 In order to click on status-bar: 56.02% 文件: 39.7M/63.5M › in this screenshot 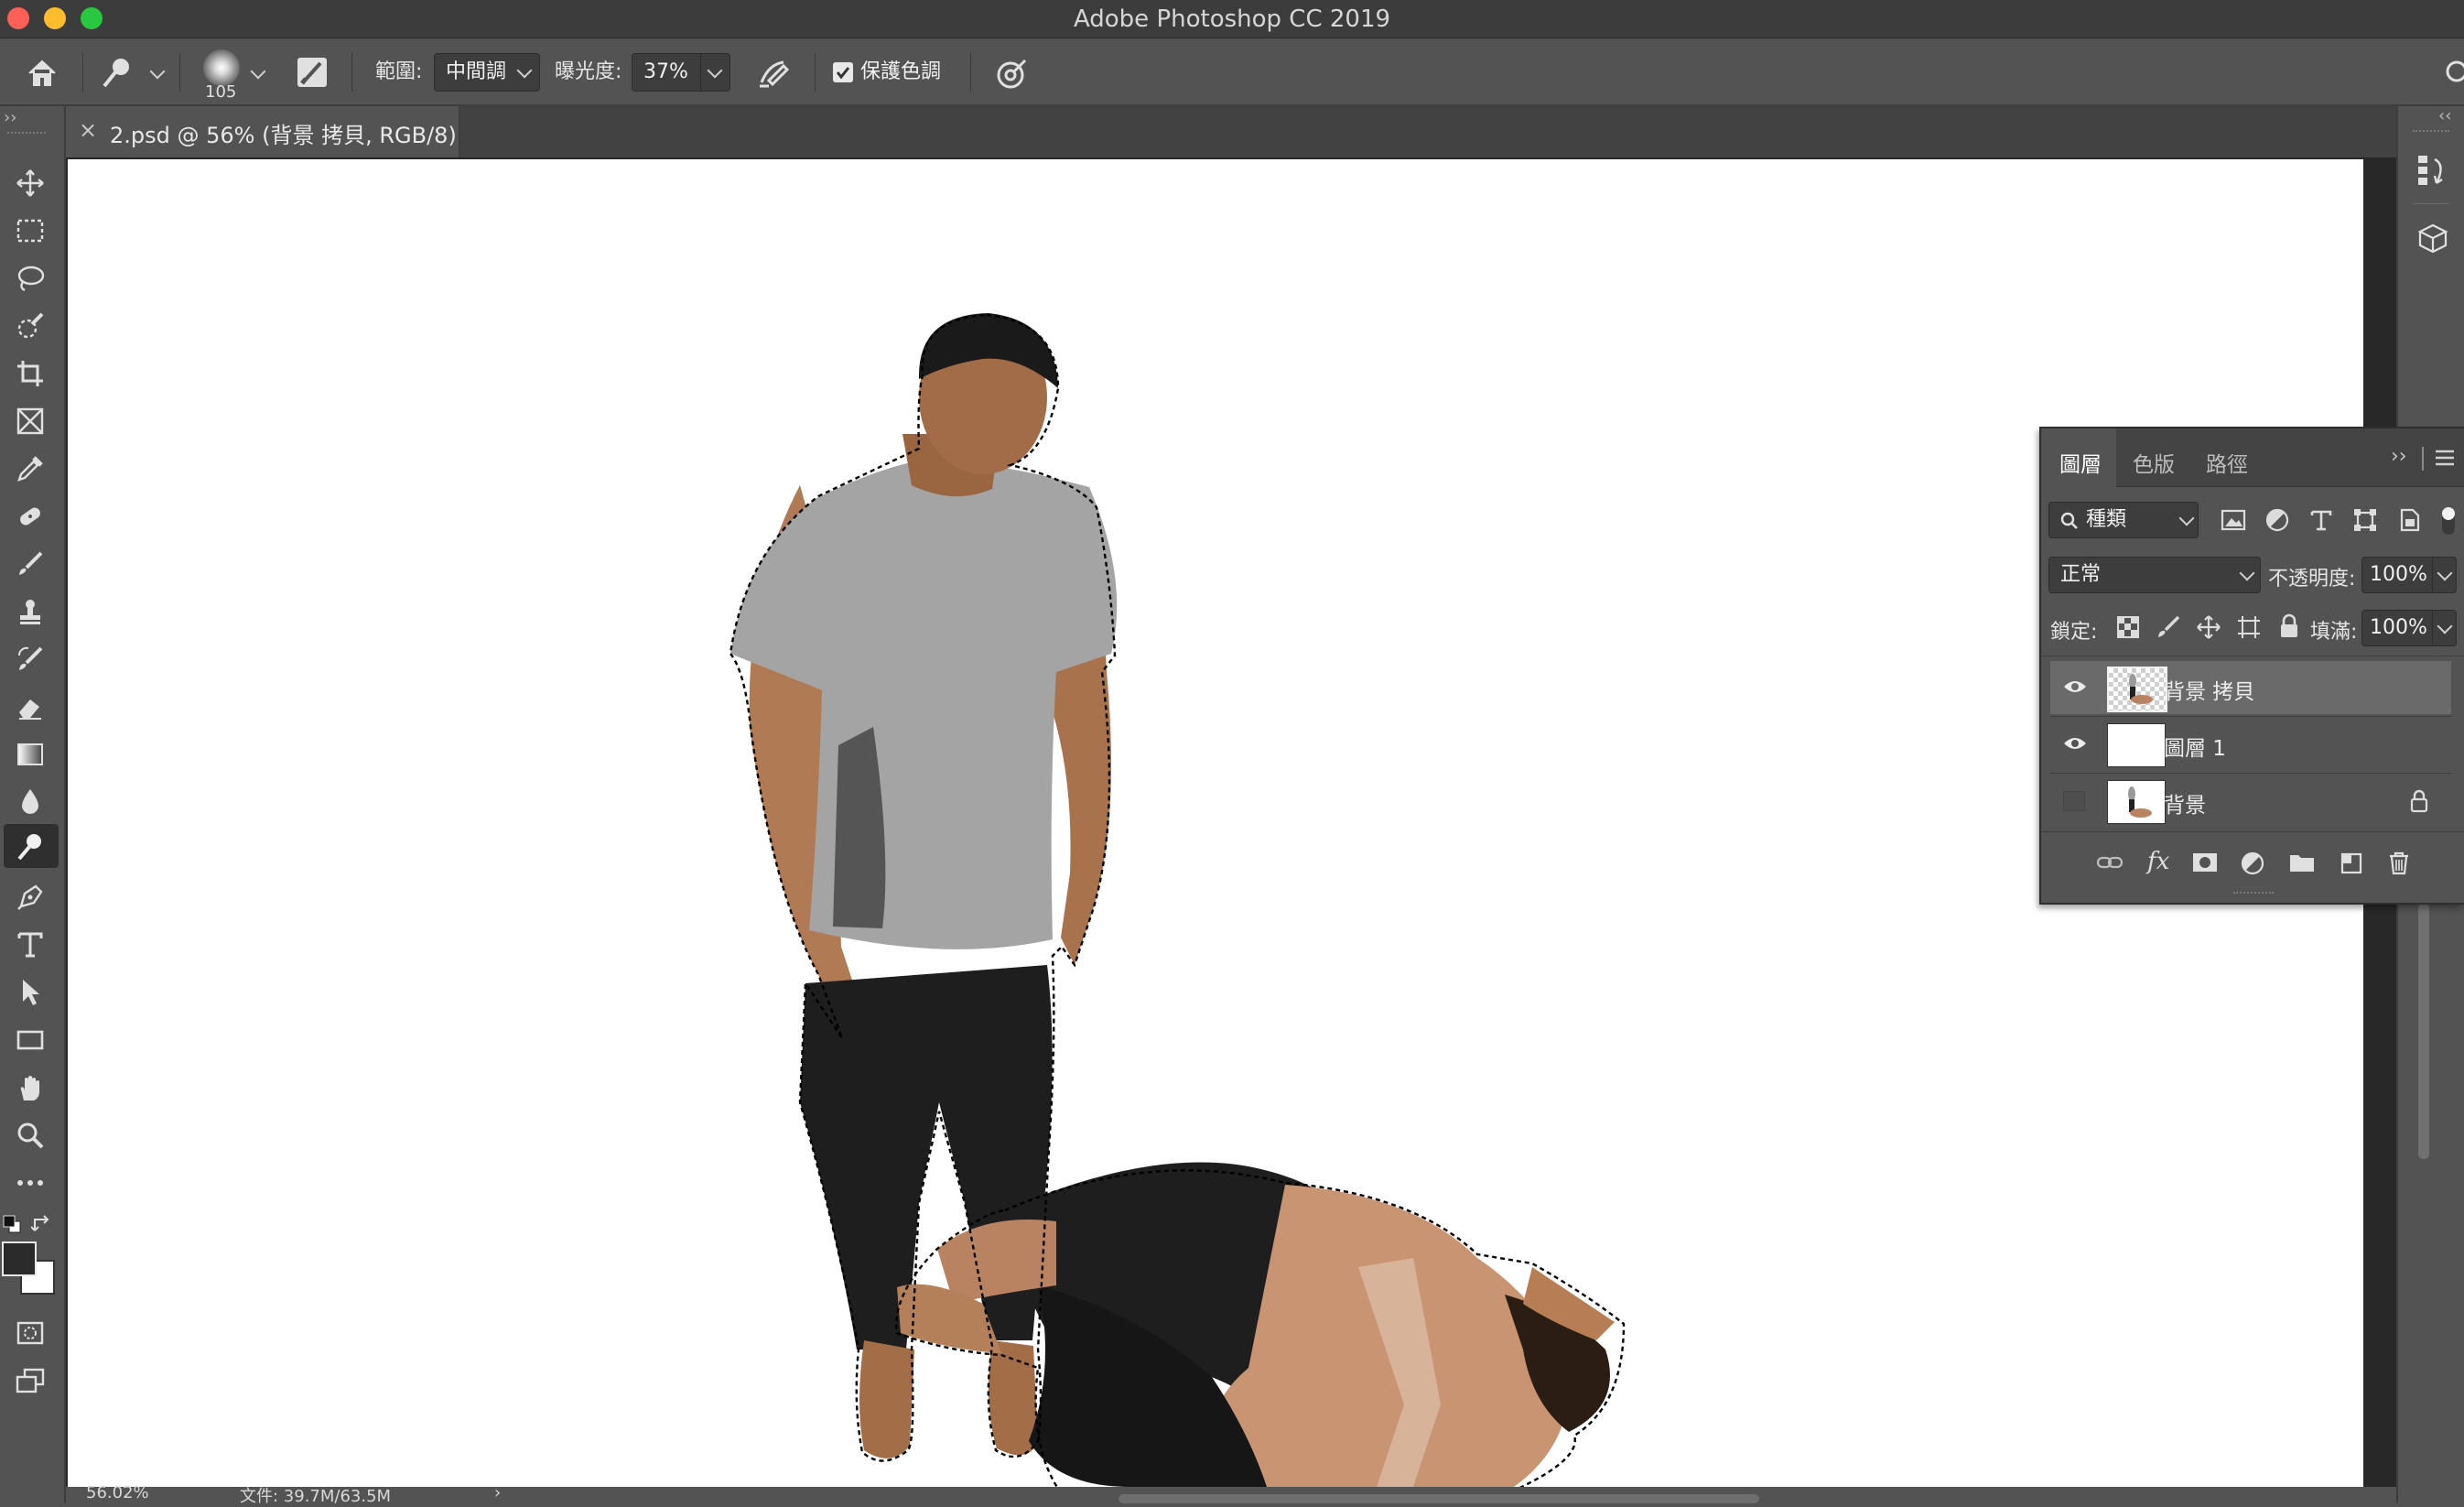, I will do `click(1231, 1494)`.